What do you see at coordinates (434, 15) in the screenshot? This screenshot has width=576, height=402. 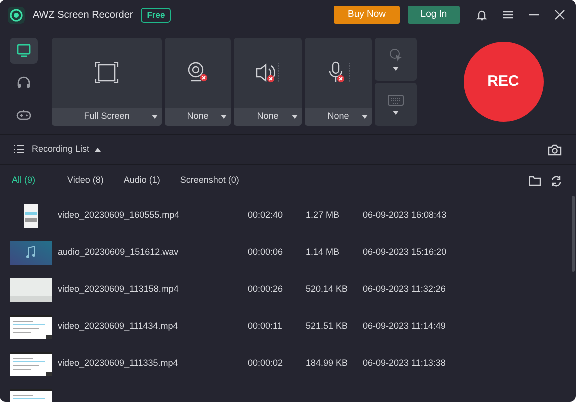 I see `login-button: Log In` at bounding box center [434, 15].